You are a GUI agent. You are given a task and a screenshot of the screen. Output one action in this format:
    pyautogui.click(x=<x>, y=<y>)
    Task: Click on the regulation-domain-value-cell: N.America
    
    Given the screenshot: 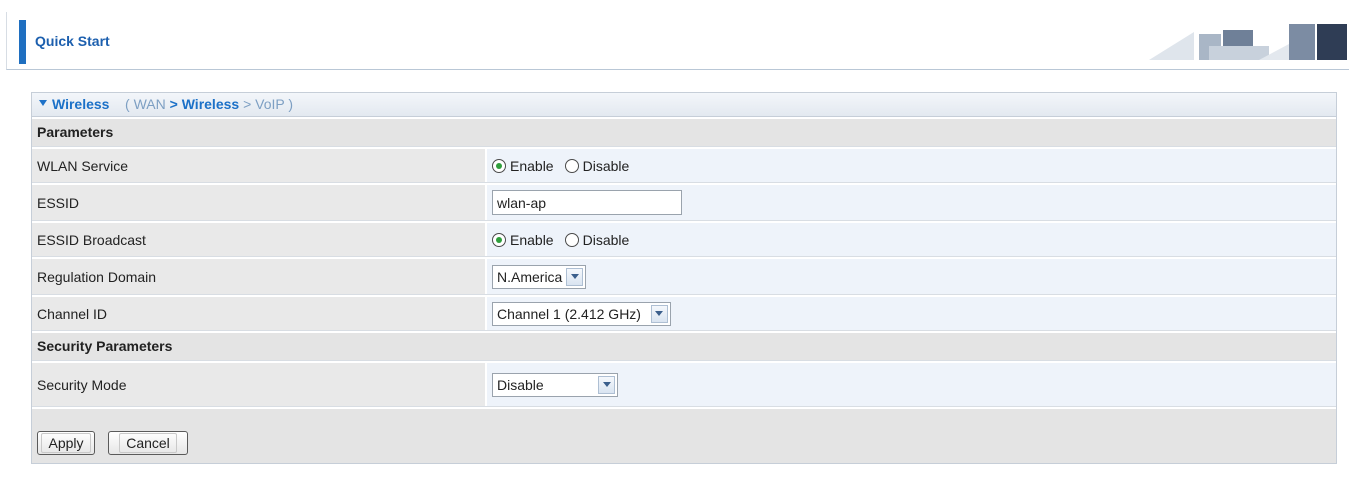 What is the action you would take?
    pyautogui.click(x=911, y=276)
    